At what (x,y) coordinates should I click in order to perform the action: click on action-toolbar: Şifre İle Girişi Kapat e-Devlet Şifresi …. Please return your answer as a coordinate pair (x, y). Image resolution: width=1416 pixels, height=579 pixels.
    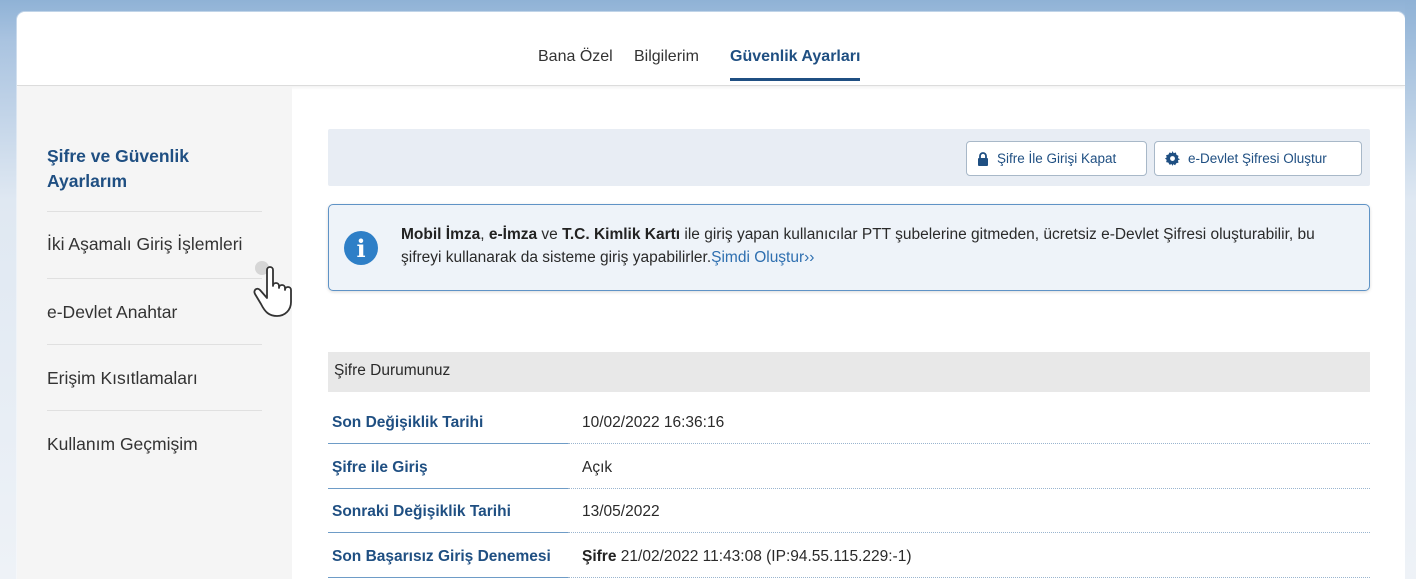
    Looking at the image, I should click on (849, 157).